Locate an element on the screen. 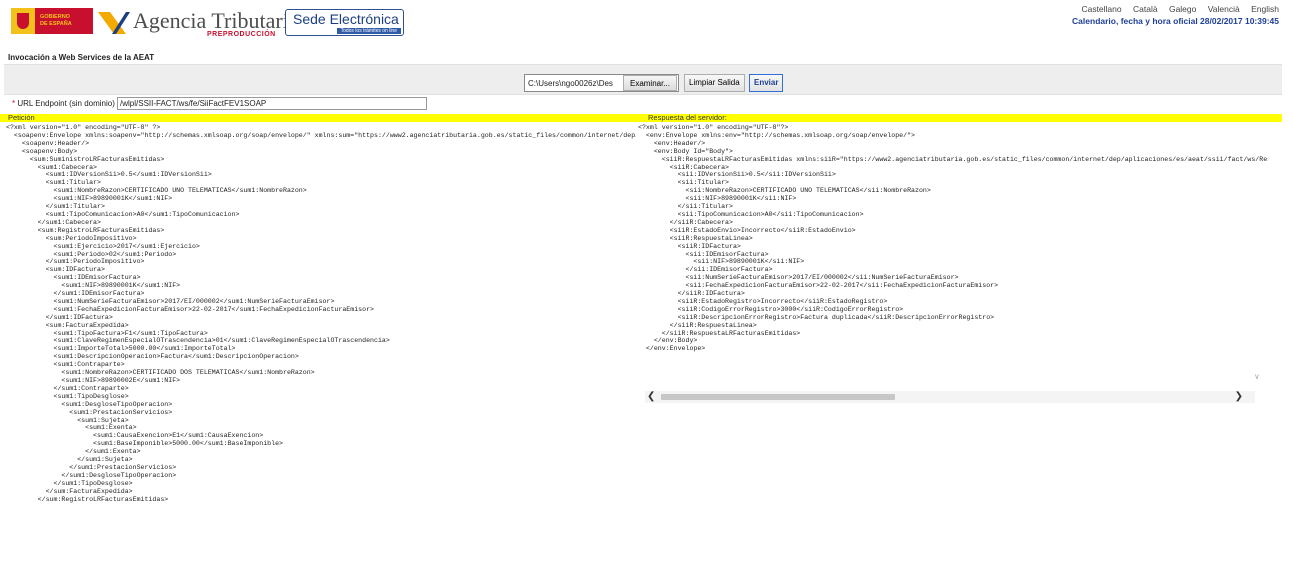 The height and width of the screenshot is (565, 1293). xml-line: <sii:Titular> is located at coordinates (684, 183).